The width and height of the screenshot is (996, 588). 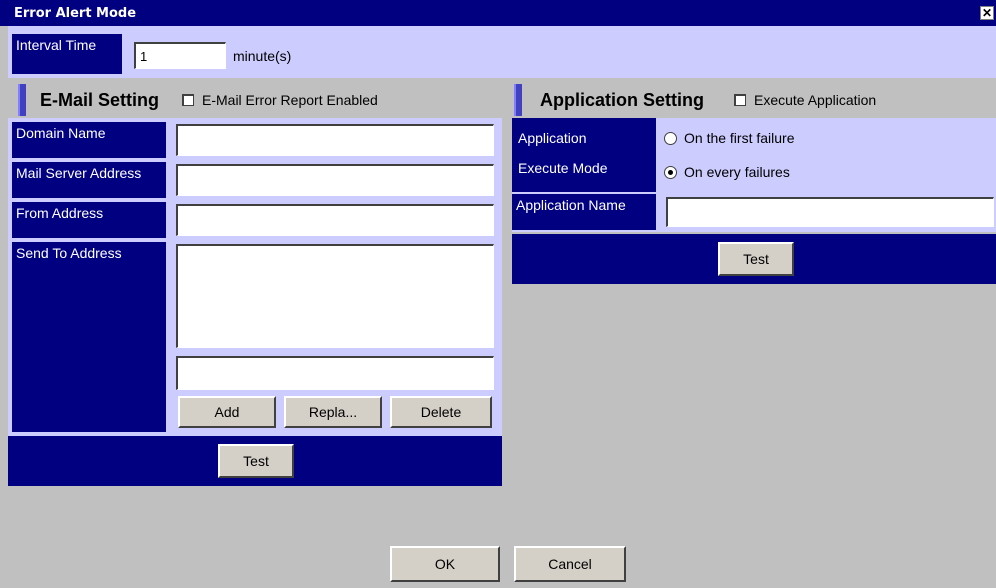 I want to click on ok-button: OK, so click(x=445, y=564).